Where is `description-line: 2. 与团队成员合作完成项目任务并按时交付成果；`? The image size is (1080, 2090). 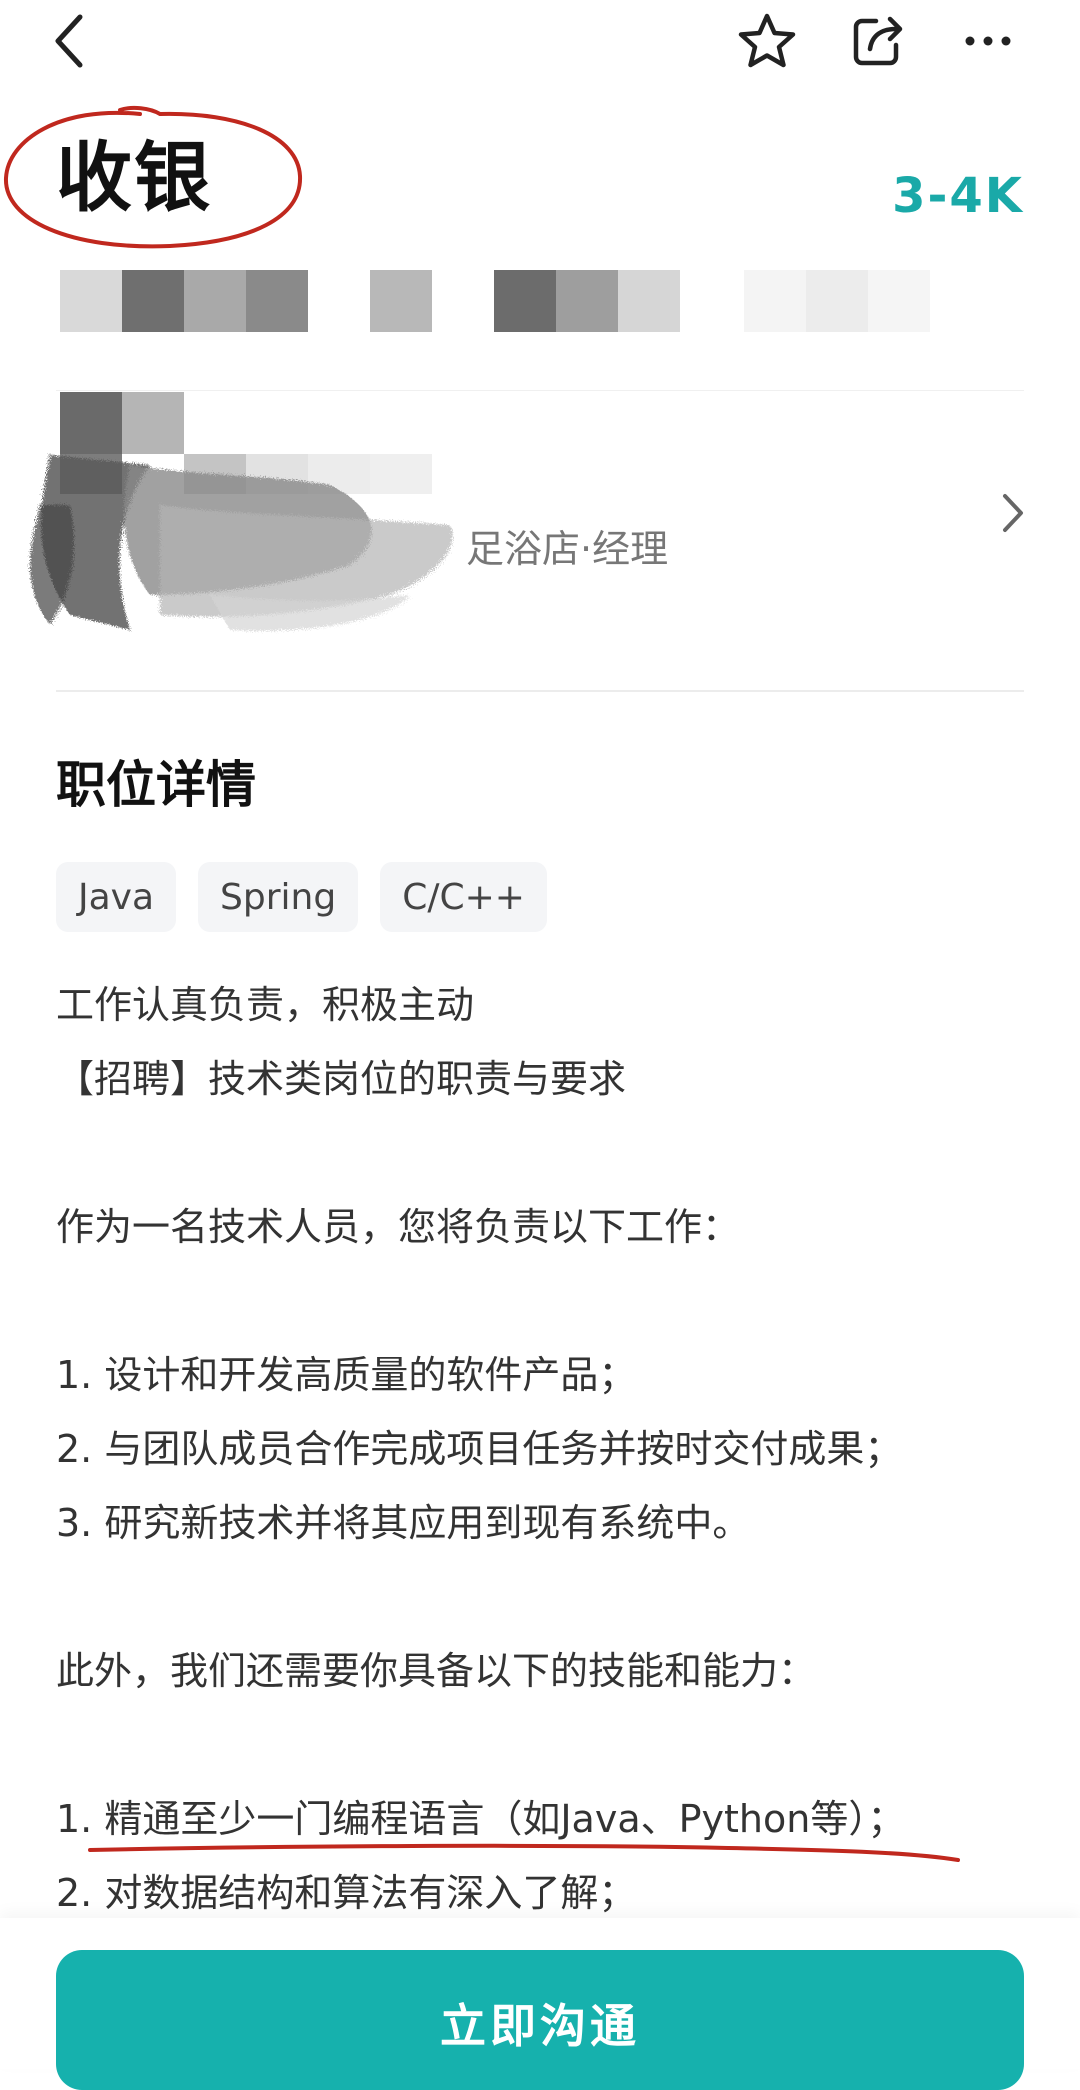
description-line: 2. 与团队成员合作完成项目任务并按时交付成果； is located at coordinates (479, 1449).